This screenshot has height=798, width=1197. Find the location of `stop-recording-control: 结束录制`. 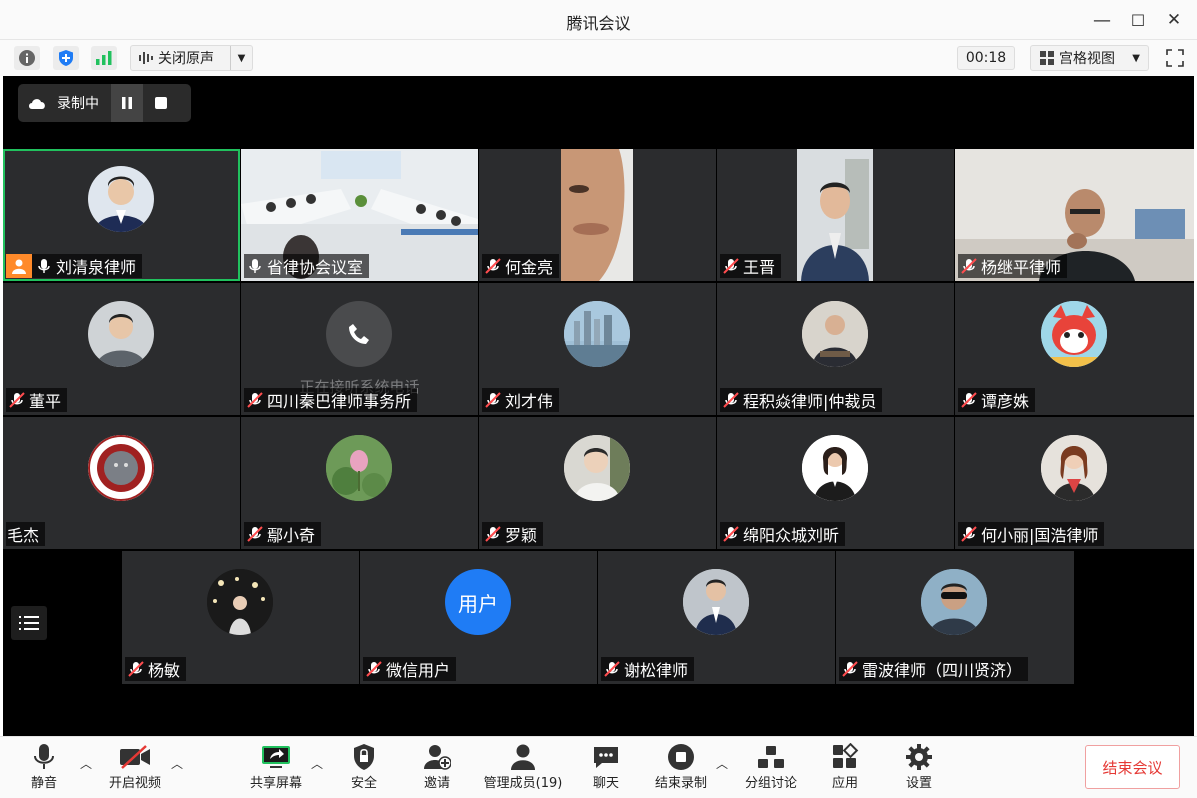

stop-recording-control: 结束录制 is located at coordinates (681, 769).